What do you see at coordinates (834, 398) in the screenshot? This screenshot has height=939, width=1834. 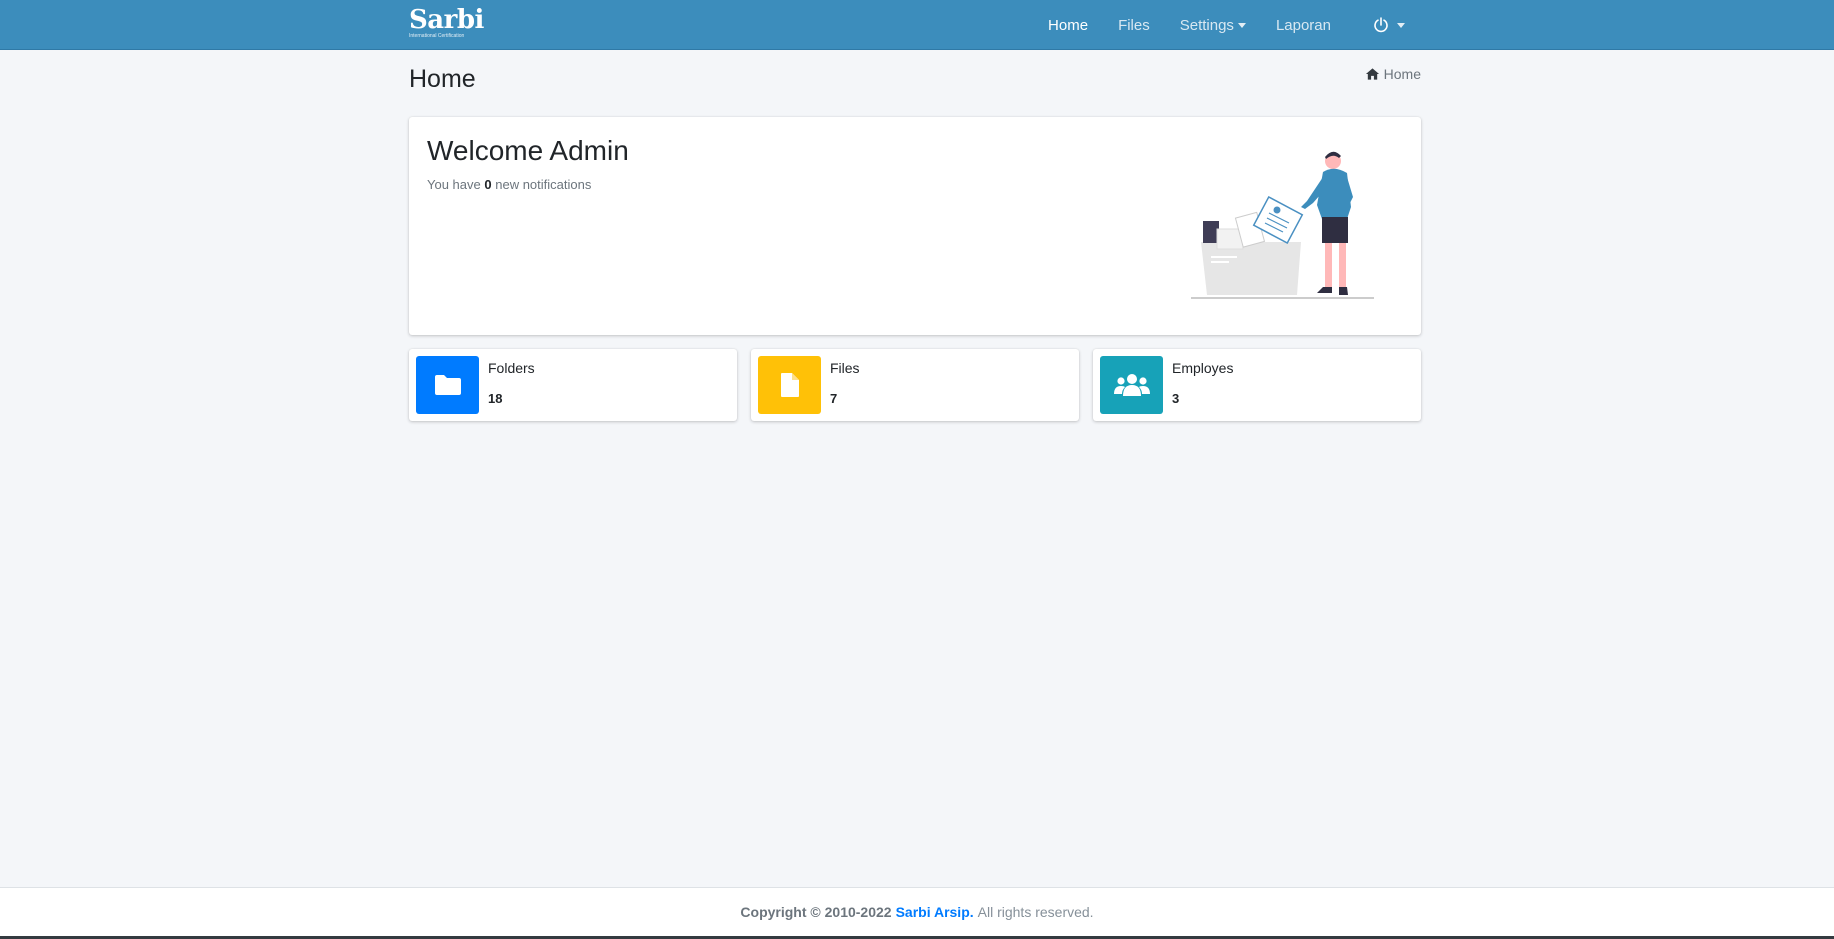 I see `stat-value: 7` at bounding box center [834, 398].